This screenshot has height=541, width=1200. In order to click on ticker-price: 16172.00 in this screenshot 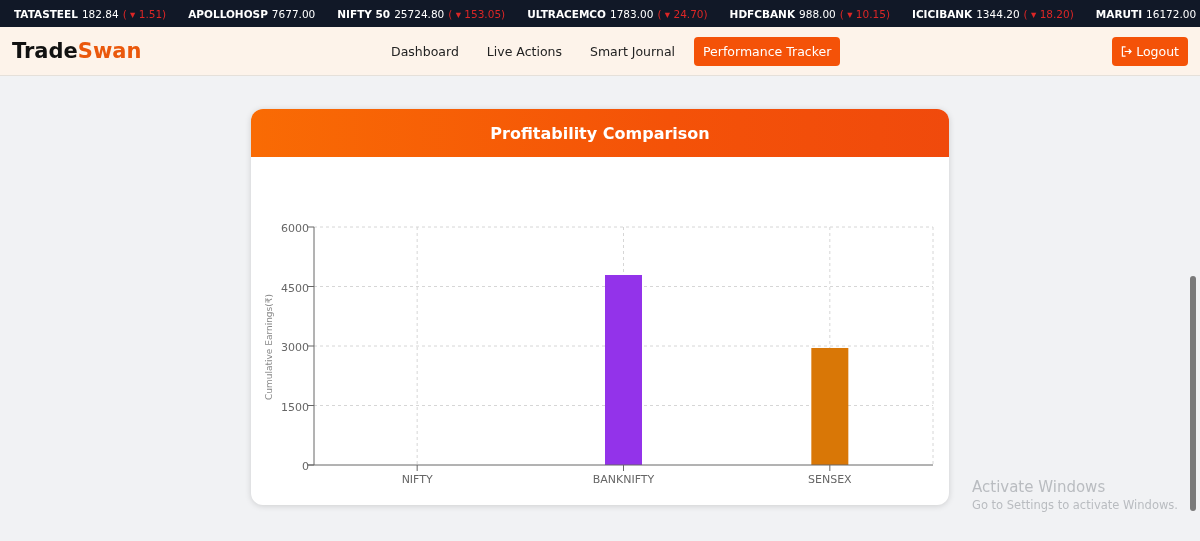, I will do `click(1171, 13)`.